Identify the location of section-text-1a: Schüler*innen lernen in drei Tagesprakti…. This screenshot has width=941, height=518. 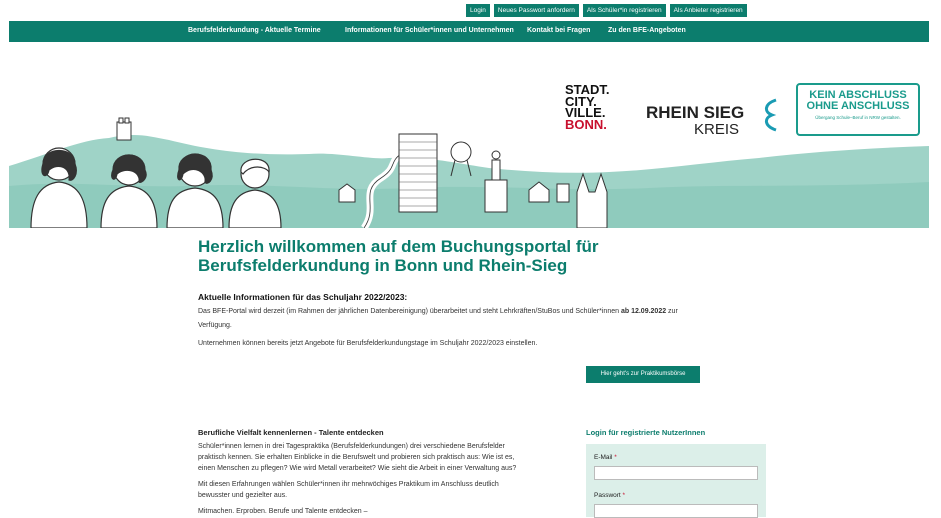
(351, 446).